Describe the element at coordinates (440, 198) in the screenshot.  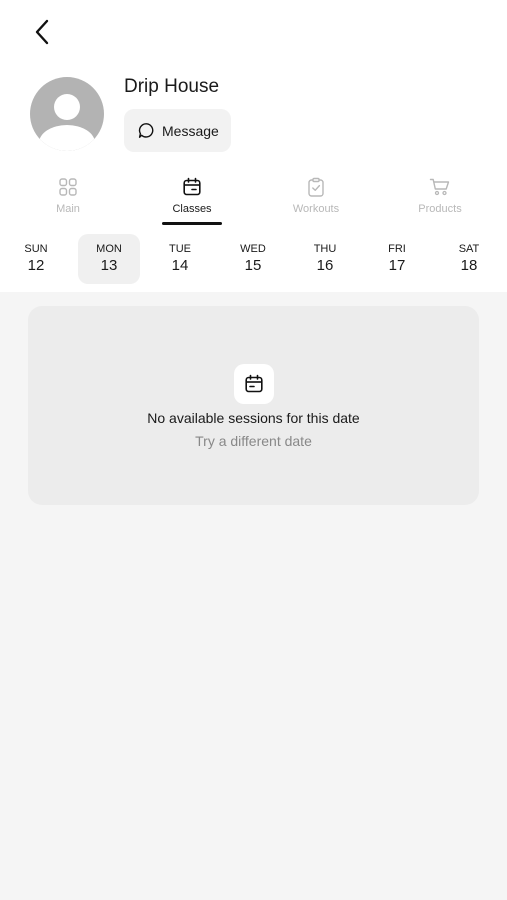
I see `tab-products: Products` at that location.